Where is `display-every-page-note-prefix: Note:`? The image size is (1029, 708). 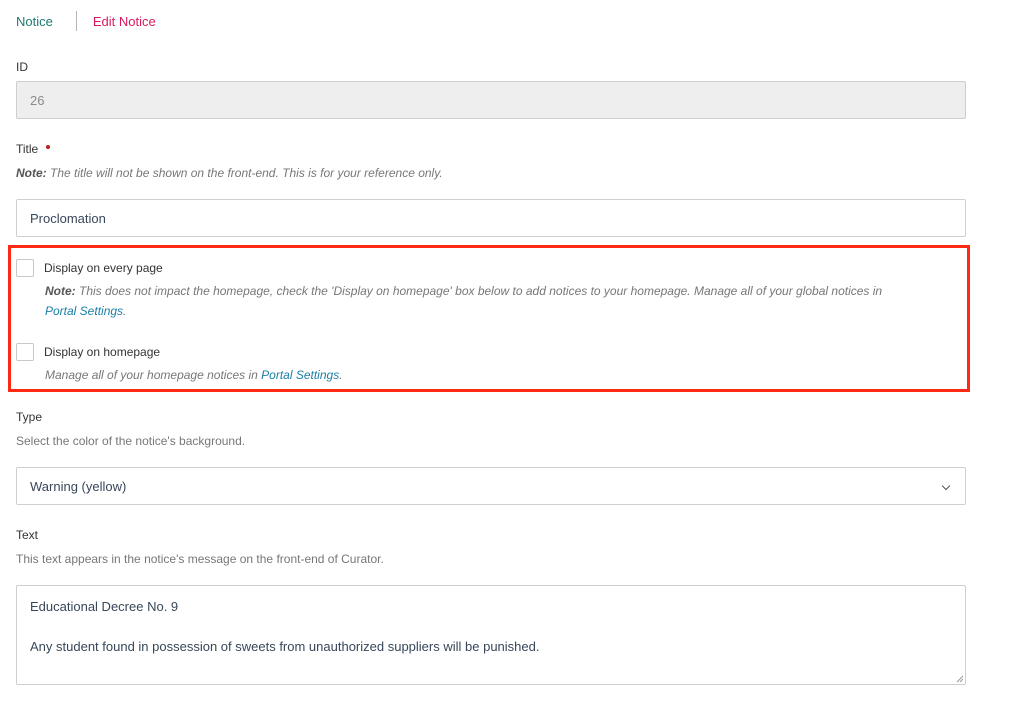 display-every-page-note-prefix: Note: is located at coordinates (60, 291).